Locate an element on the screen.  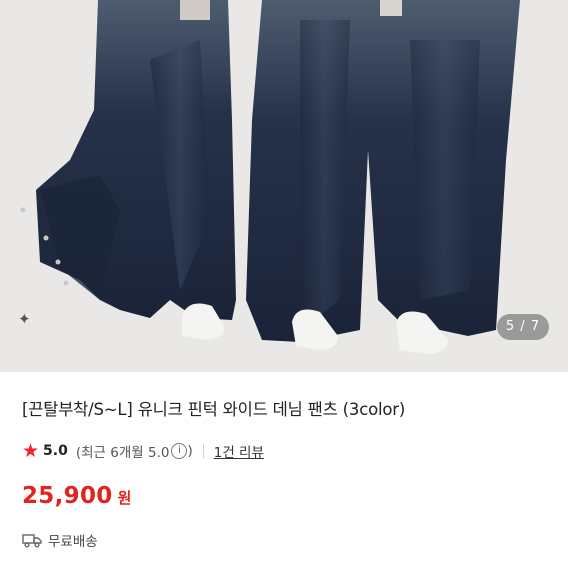
divider is located at coordinates (203, 451).